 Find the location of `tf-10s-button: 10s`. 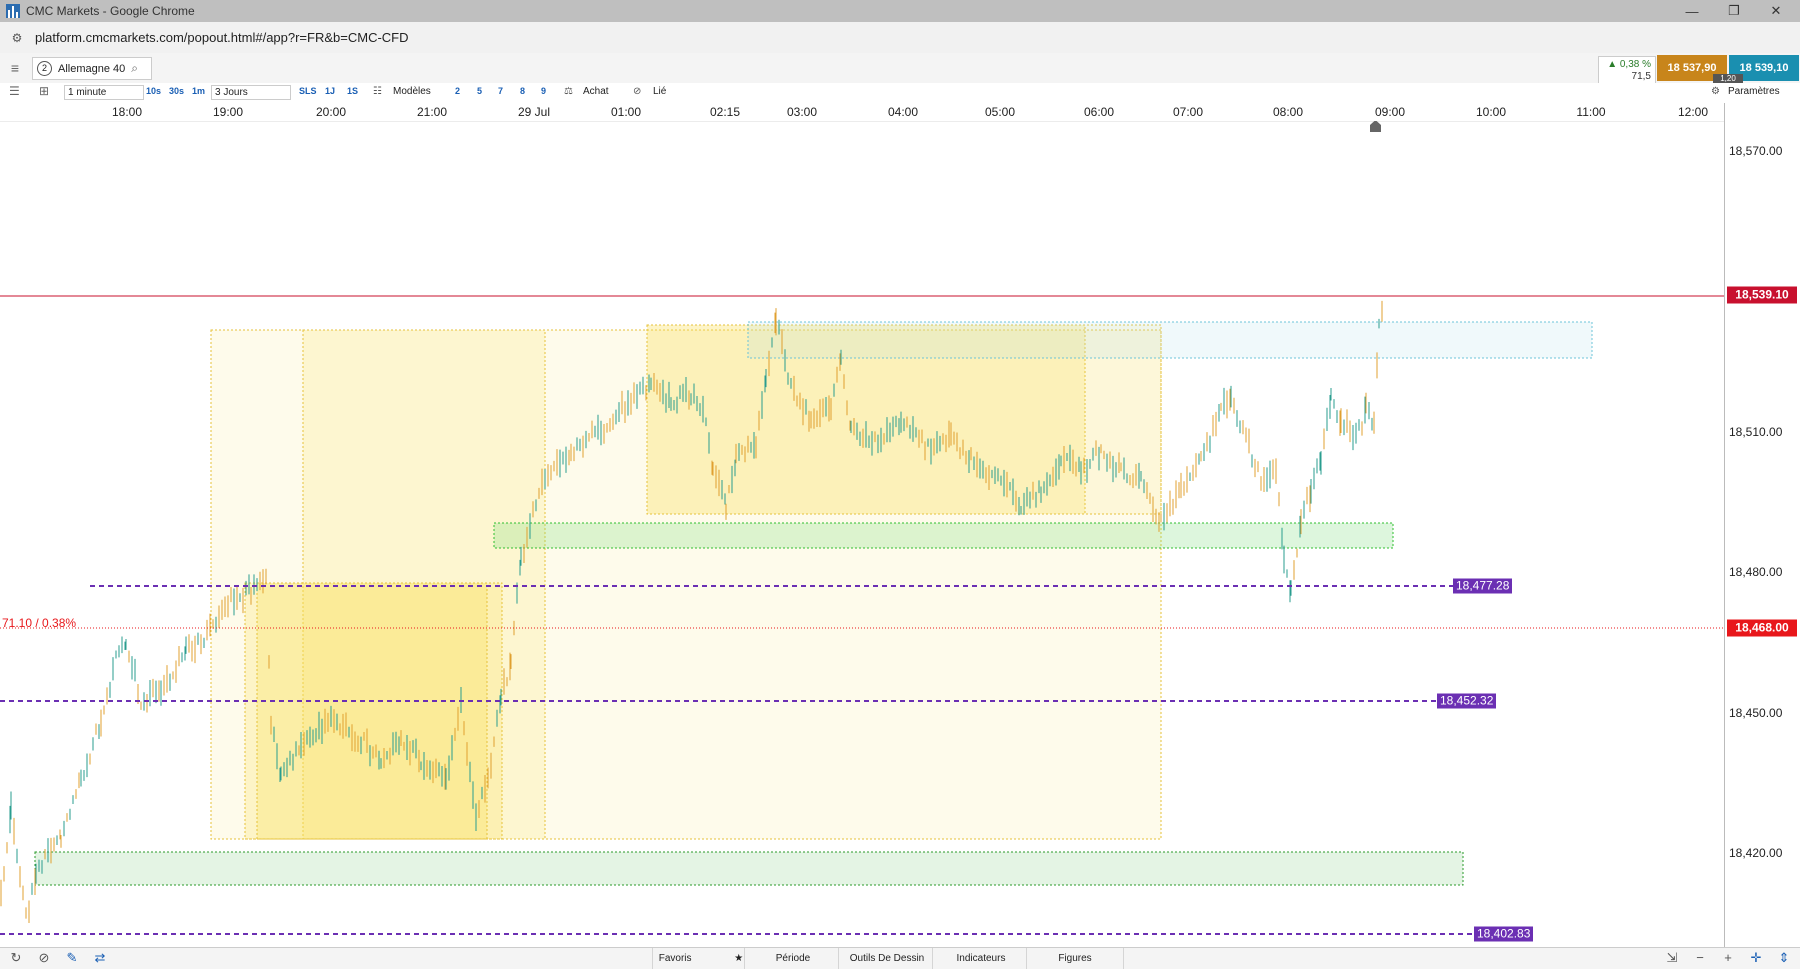

tf-10s-button: 10s is located at coordinates (153, 91).